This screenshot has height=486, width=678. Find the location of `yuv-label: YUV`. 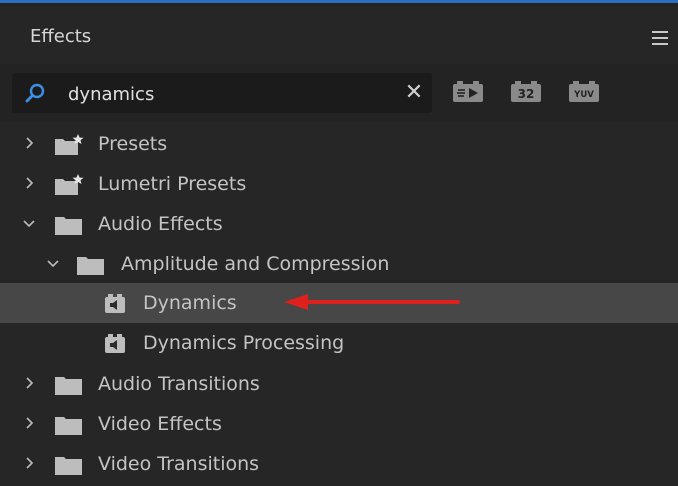

yuv-label: YUV is located at coordinates (583, 95).